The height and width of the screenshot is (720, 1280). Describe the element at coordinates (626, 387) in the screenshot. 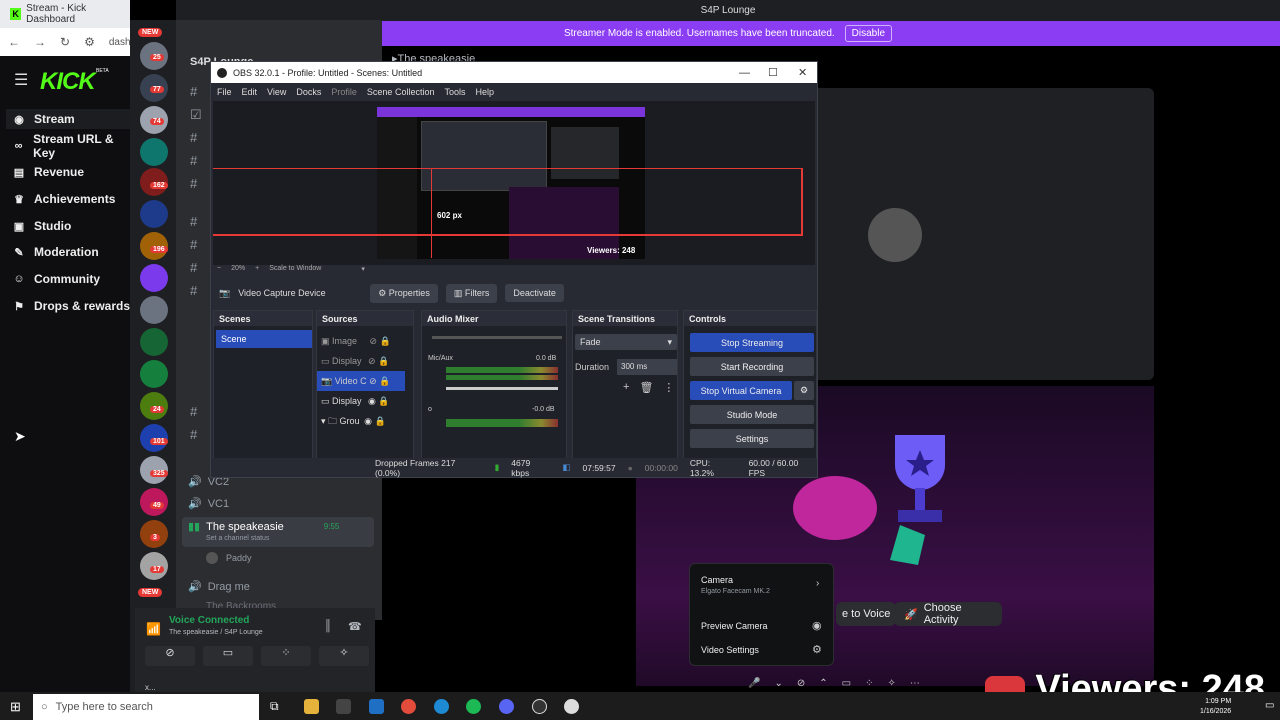

I see `add-icon: +` at that location.